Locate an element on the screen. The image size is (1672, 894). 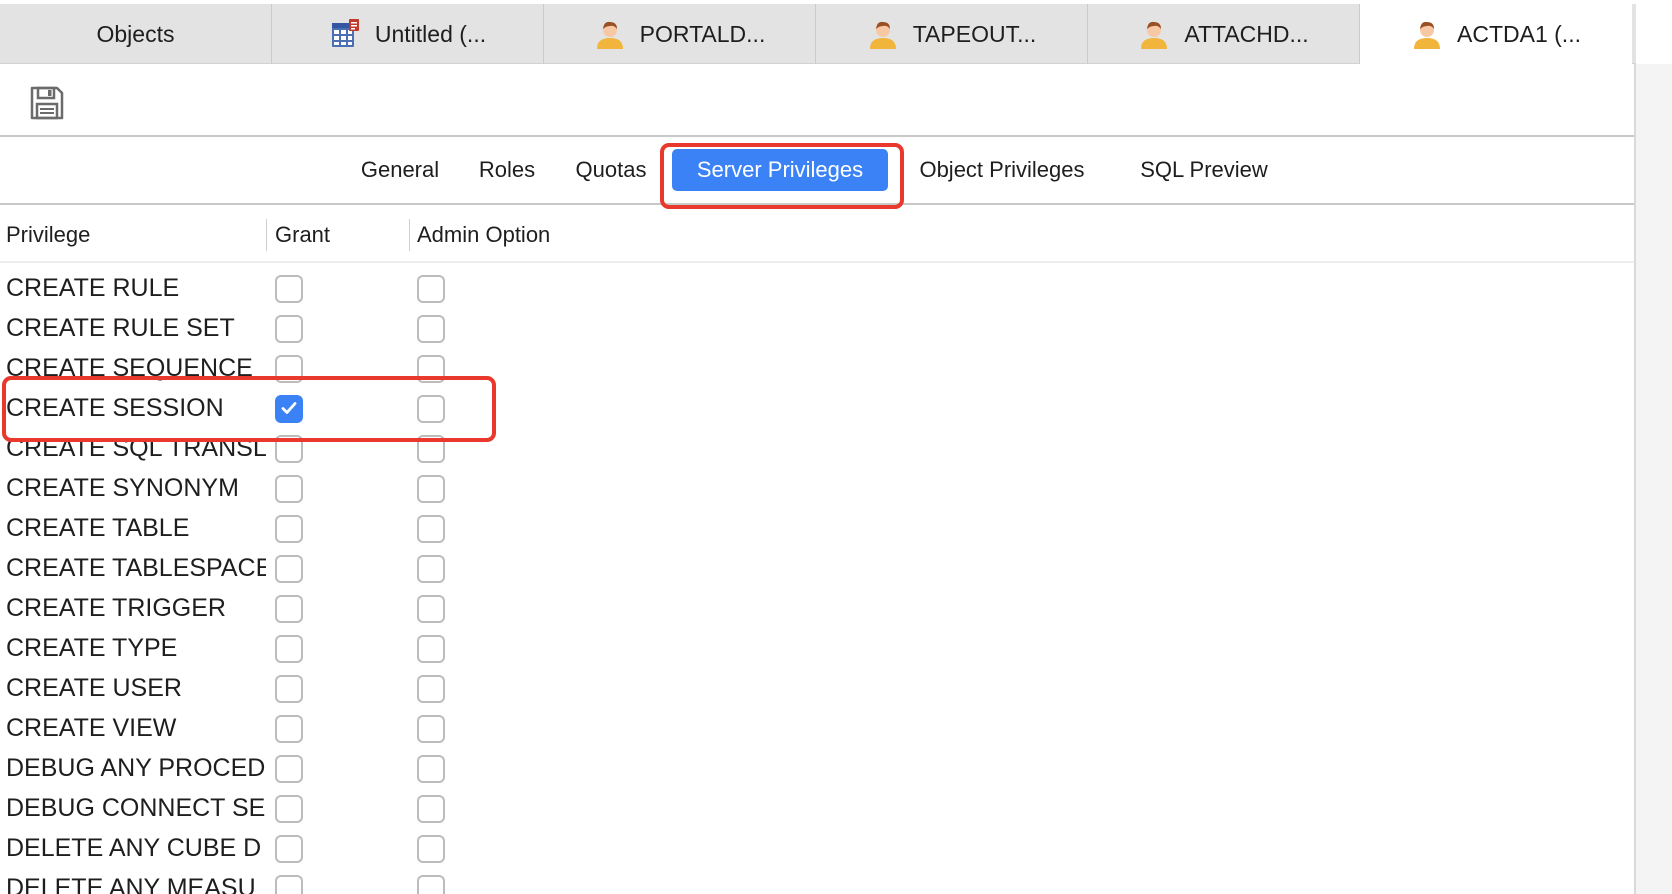
privilege-name: CREATE RULE SET is located at coordinates (120, 328).